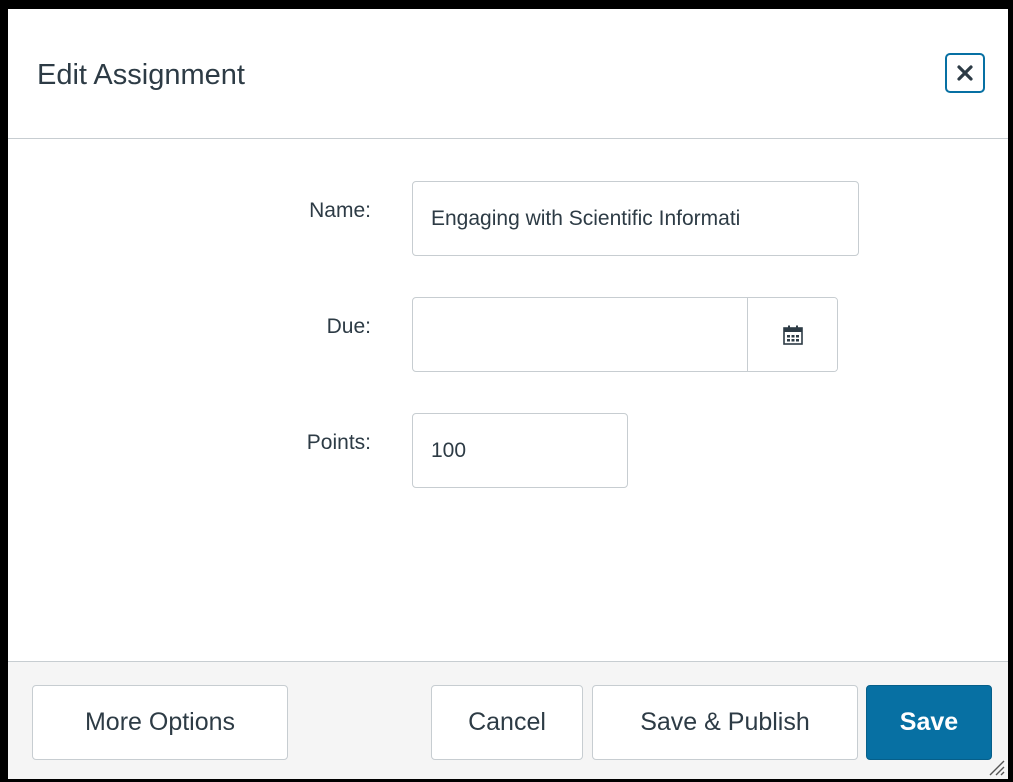 This screenshot has width=1013, height=782. I want to click on save-button: Save, so click(929, 722).